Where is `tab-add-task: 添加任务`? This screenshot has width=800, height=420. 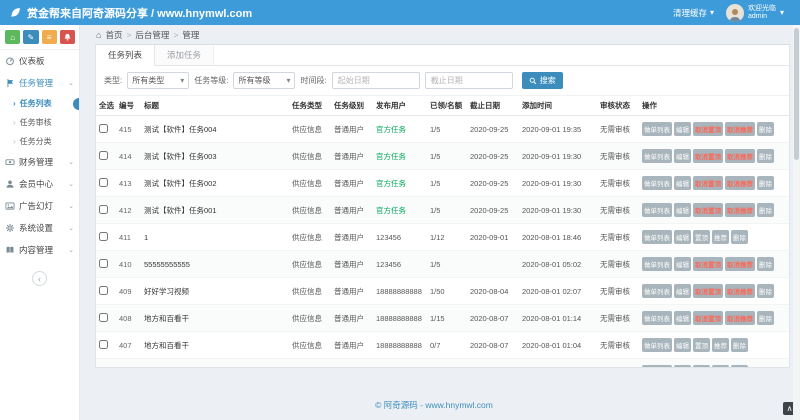
tab-add-task: 添加任务 is located at coordinates (185, 55).